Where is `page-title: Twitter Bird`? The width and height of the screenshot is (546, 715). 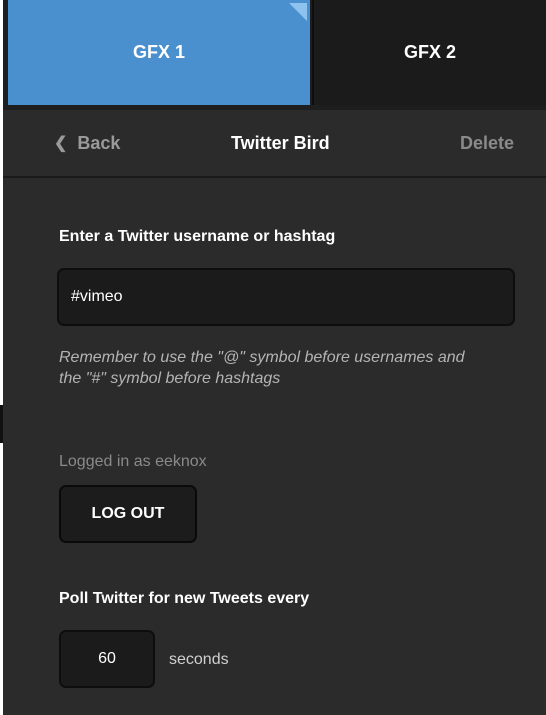 page-title: Twitter Bird is located at coordinates (280, 142).